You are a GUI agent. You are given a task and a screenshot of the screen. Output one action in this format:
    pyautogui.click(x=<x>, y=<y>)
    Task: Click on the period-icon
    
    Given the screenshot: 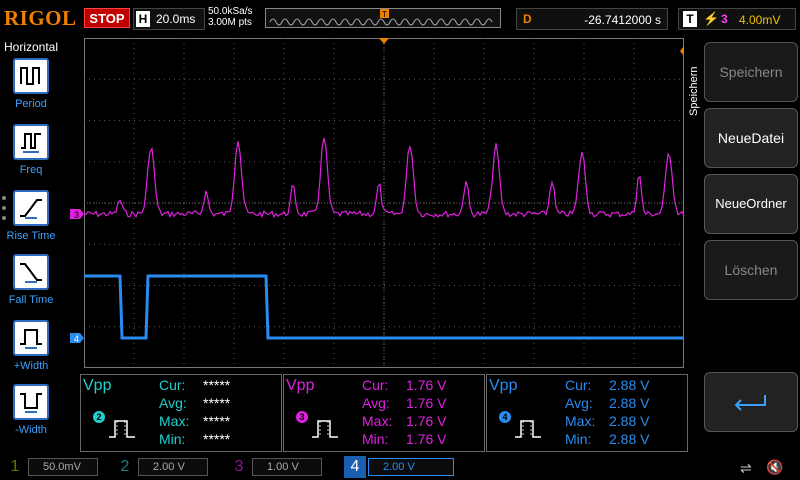 What is the action you would take?
    pyautogui.click(x=31, y=76)
    